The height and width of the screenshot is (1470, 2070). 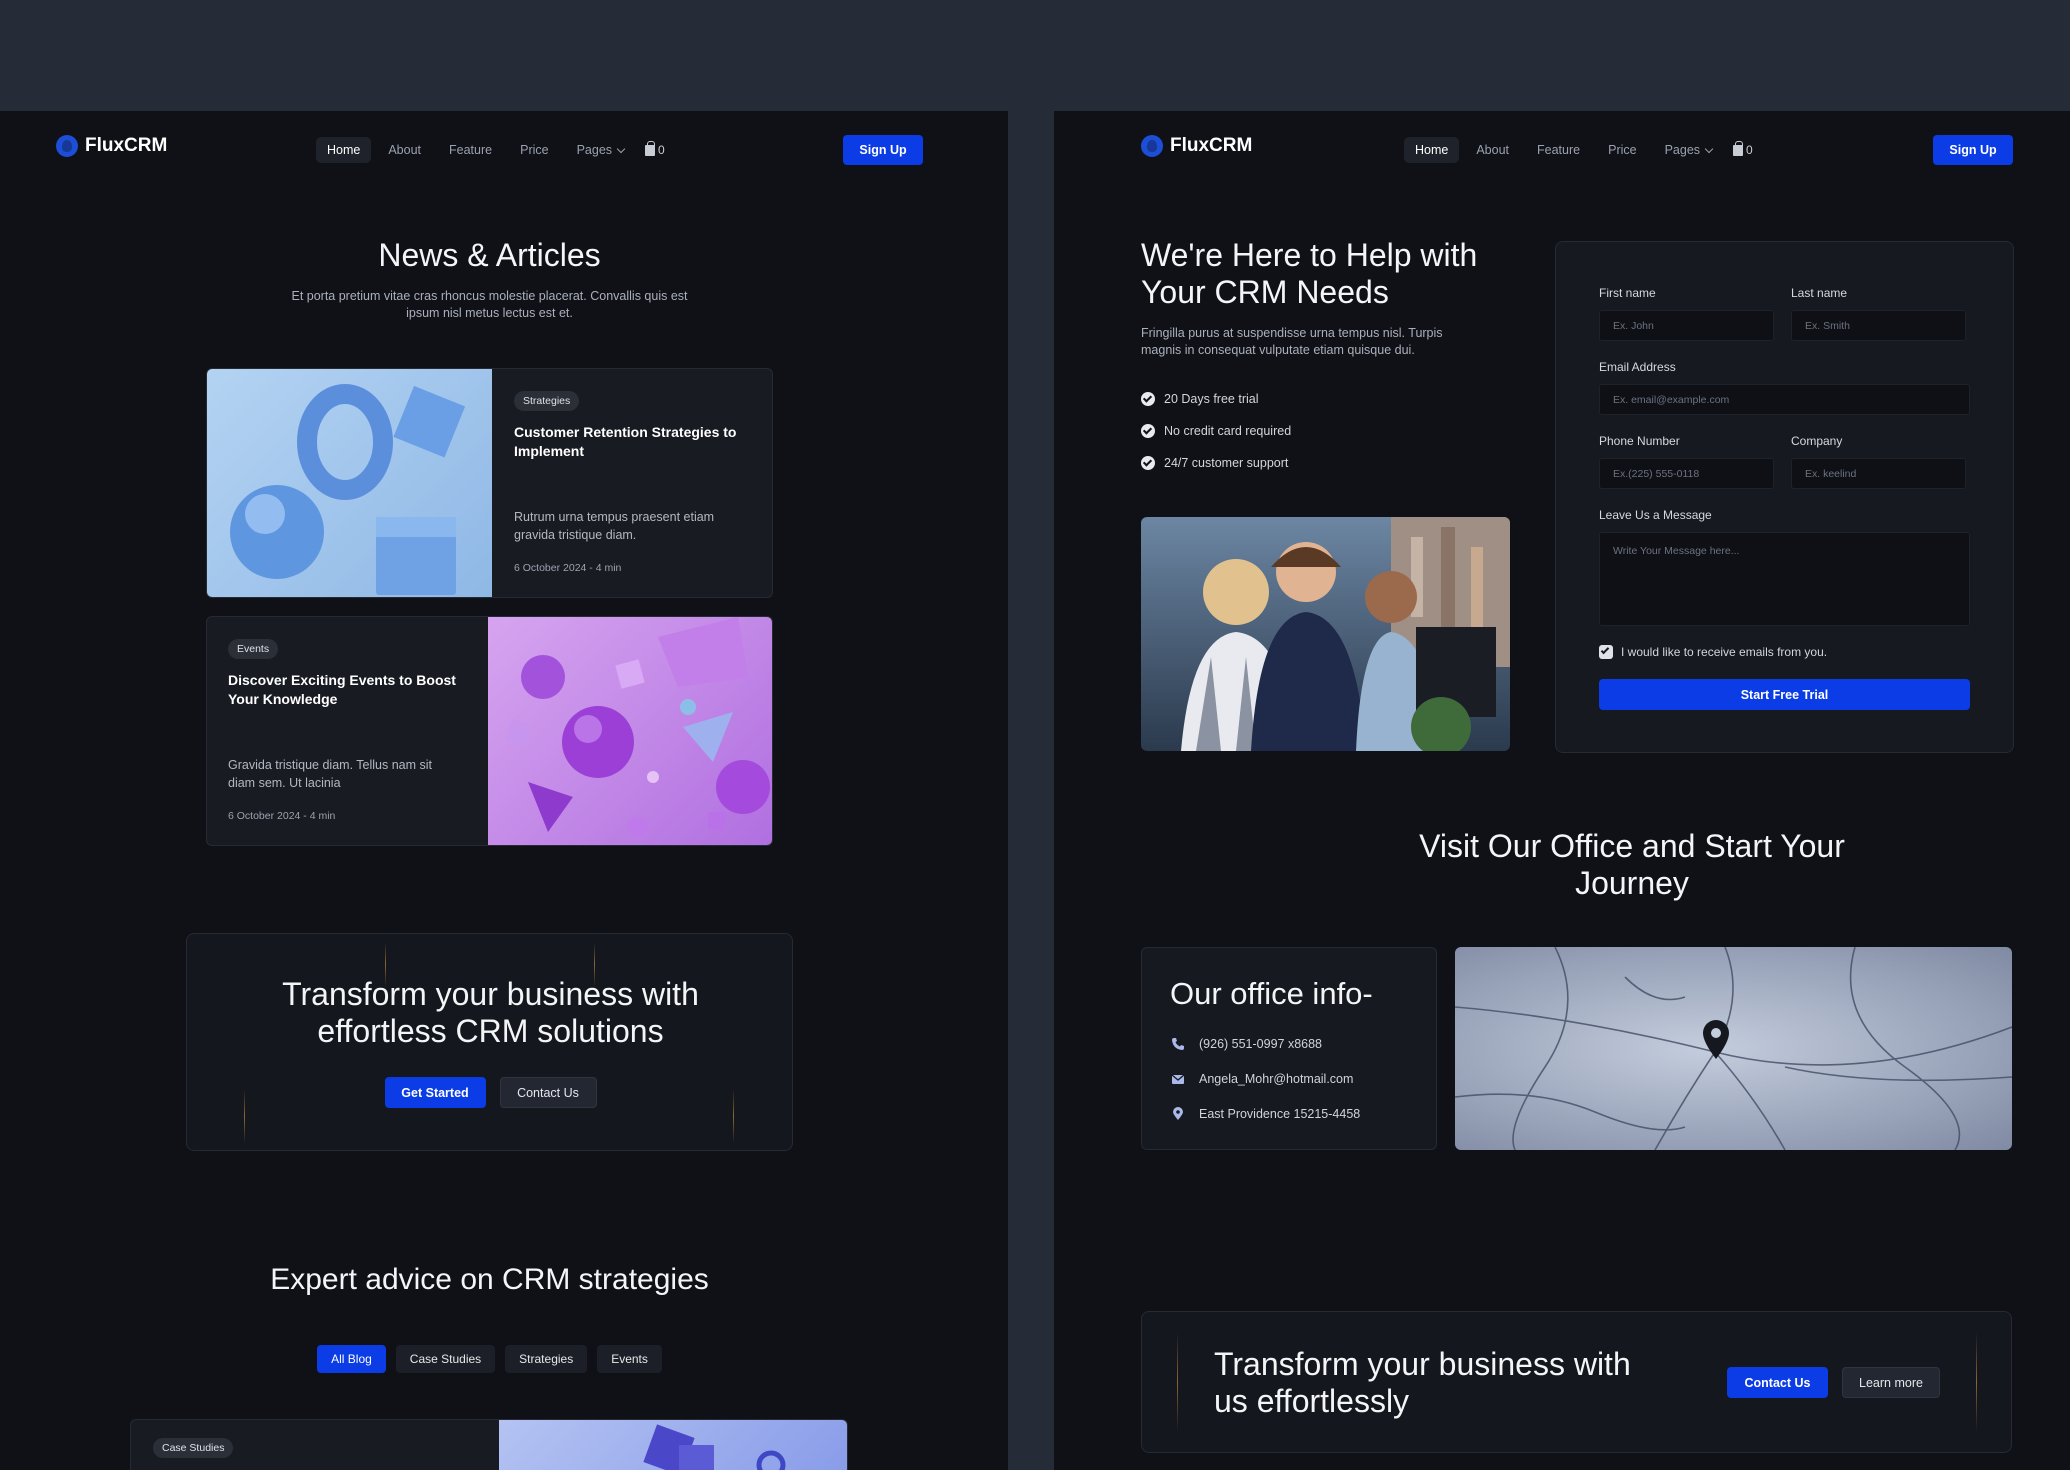 What do you see at coordinates (1819, 293) in the screenshot?
I see `last-name-label: Last name` at bounding box center [1819, 293].